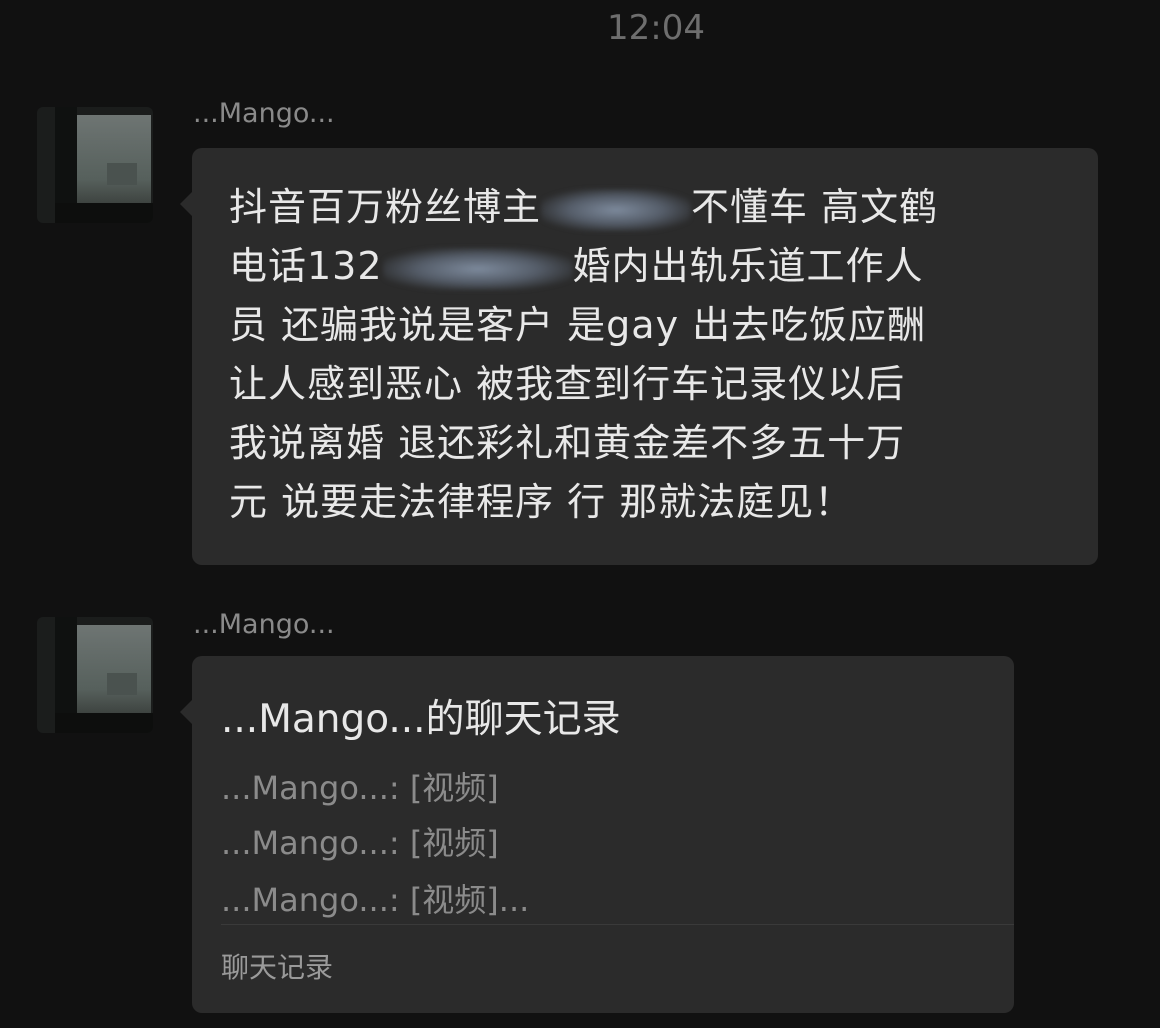 The width and height of the screenshot is (1160, 1028). Describe the element at coordinates (567, 384) in the screenshot. I see `message-line: 让人感到恶心 被我查到行车记录仪以后` at that location.